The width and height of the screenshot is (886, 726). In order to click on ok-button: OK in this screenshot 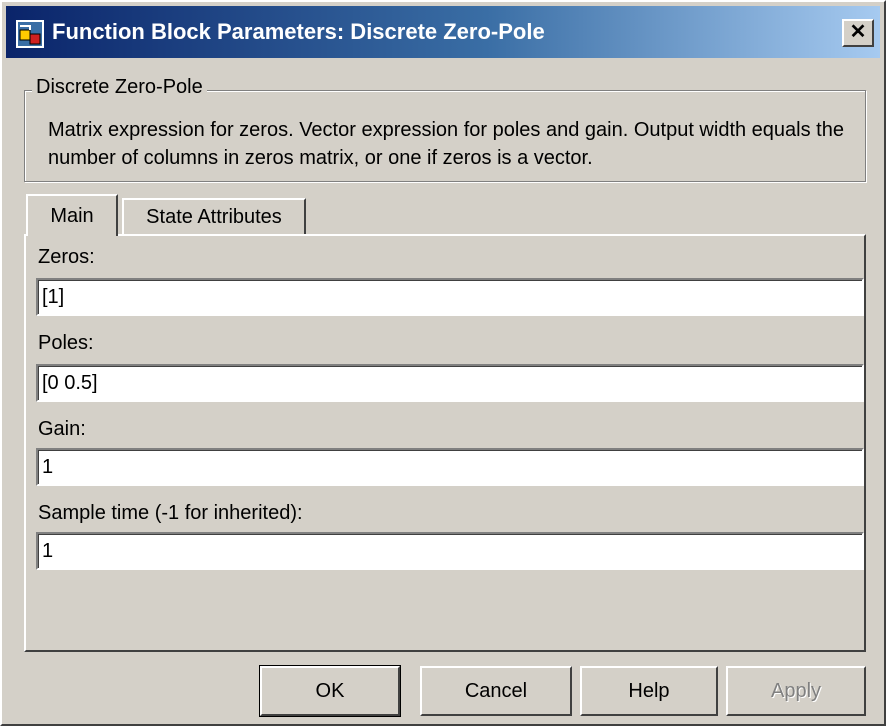, I will do `click(330, 691)`.